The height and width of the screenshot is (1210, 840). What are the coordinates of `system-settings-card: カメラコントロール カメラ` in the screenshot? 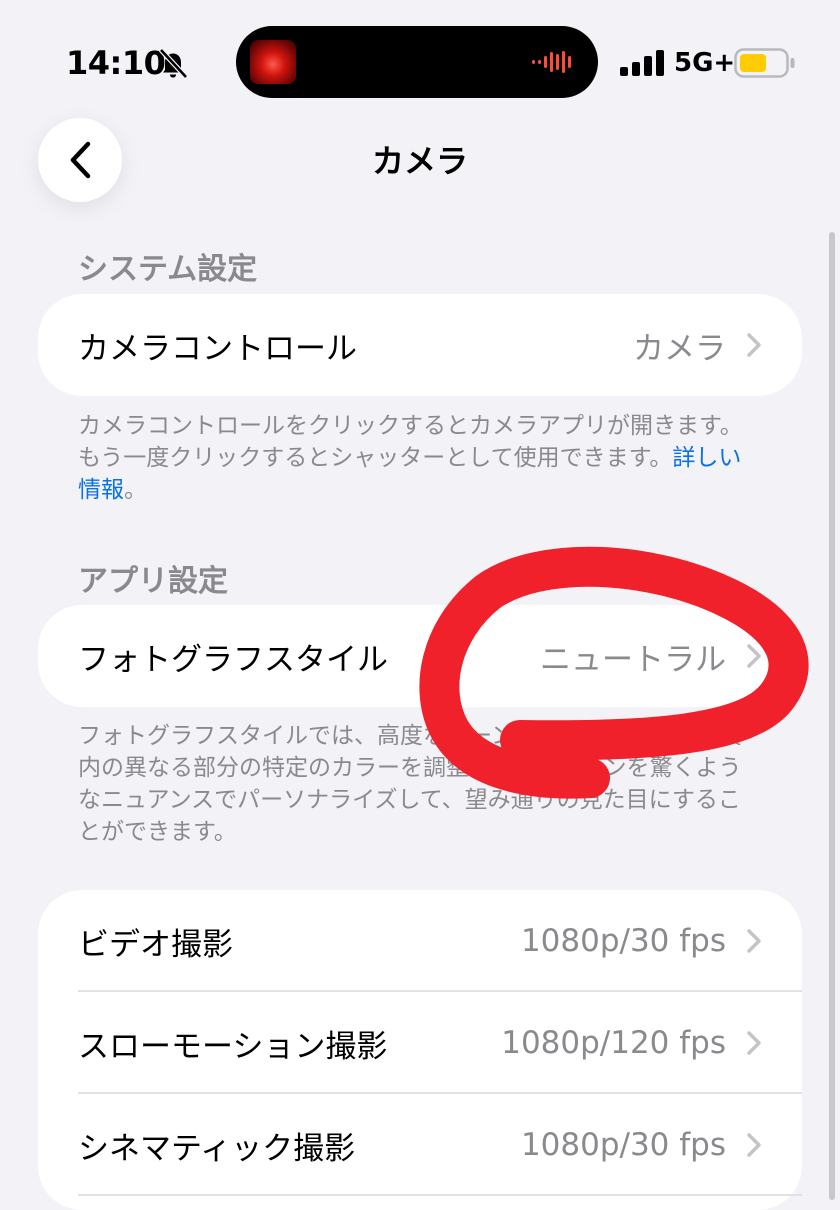 It's located at (420, 345).